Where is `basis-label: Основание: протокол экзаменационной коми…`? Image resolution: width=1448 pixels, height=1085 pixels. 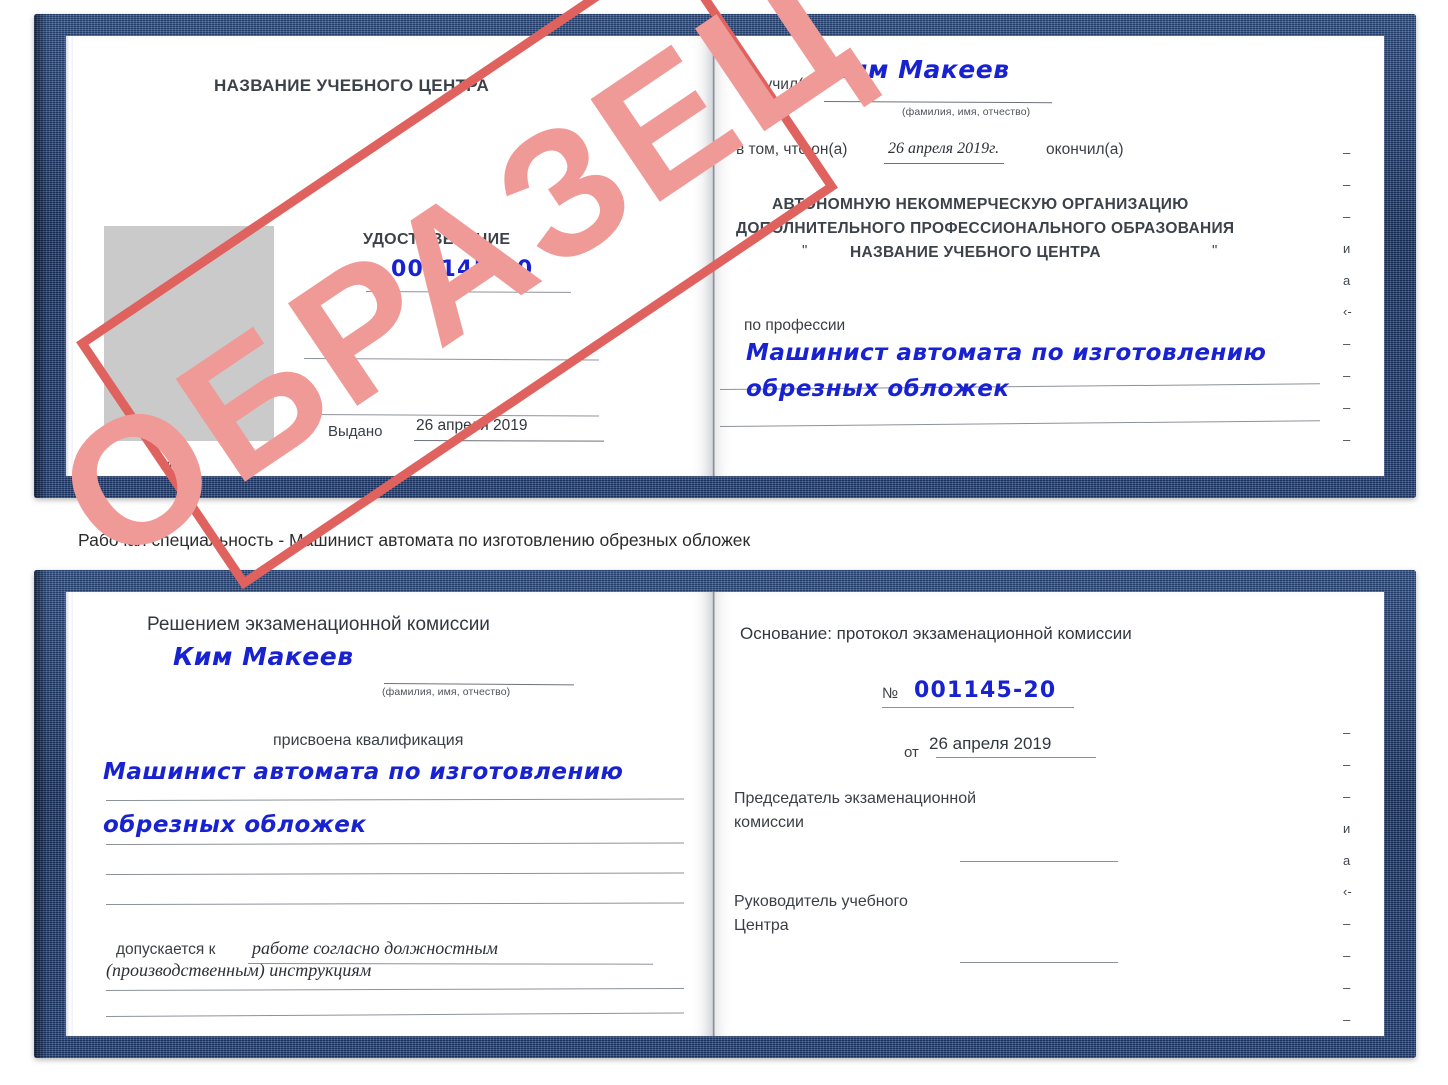 basis-label: Основание: протокол экзаменационной коми… is located at coordinates (936, 633).